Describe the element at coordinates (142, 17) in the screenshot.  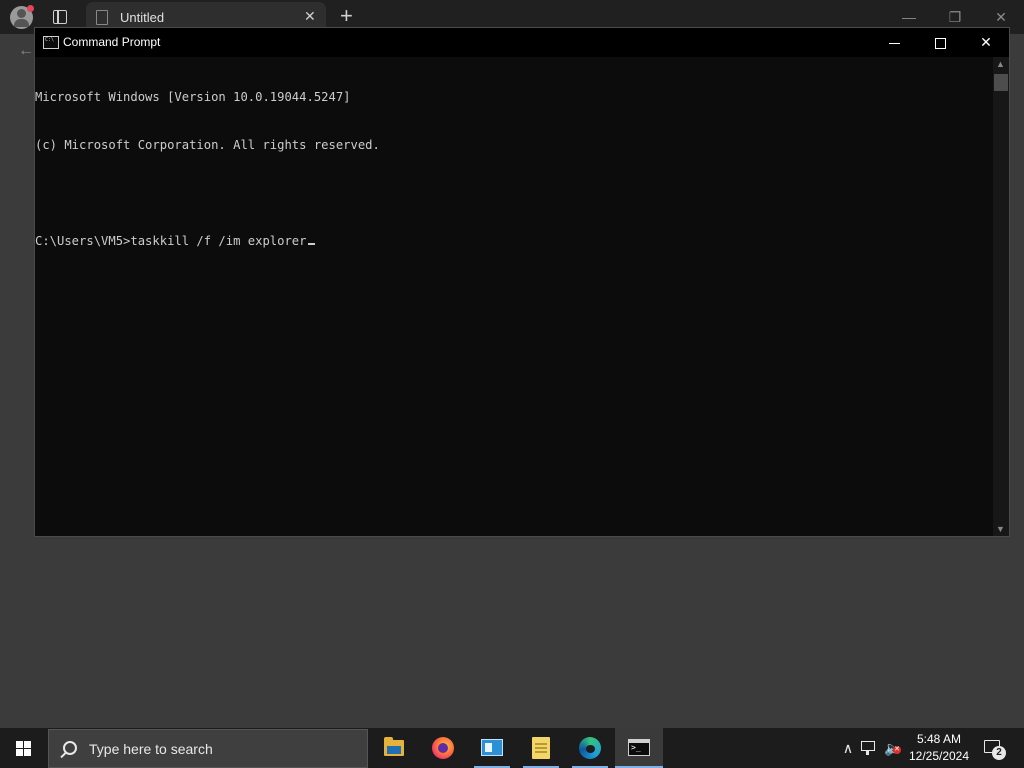
I see `tab-title: Untitled` at that location.